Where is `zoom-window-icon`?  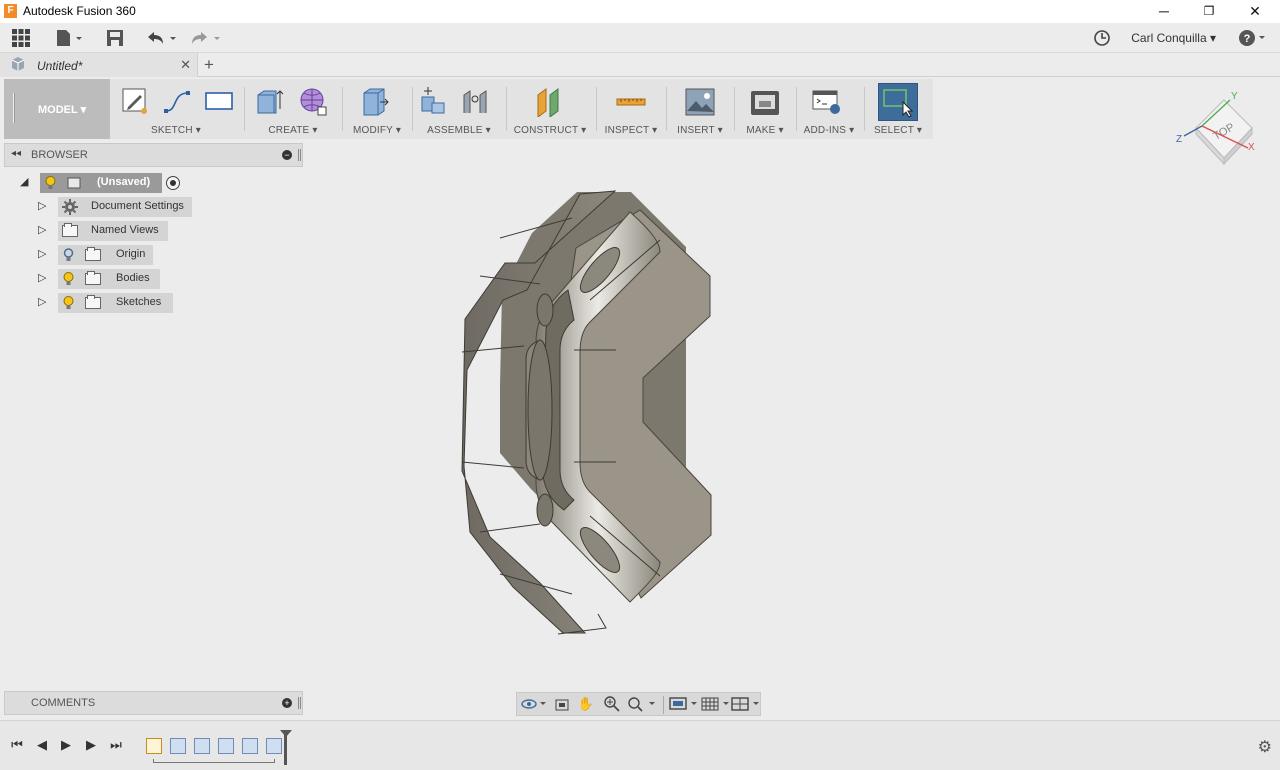
zoom-window-icon is located at coordinates (642, 704).